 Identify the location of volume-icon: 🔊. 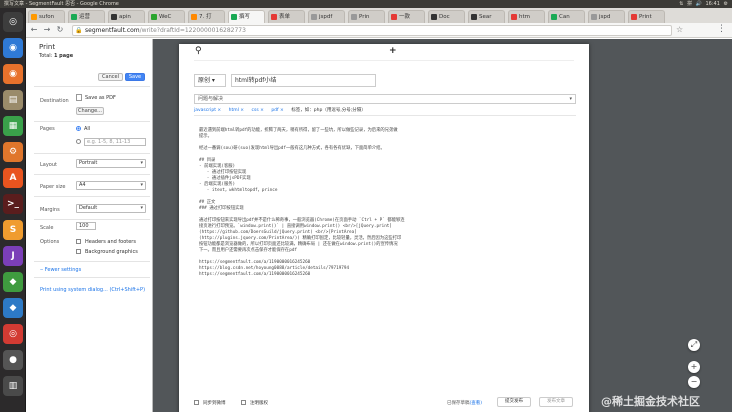
(699, 4).